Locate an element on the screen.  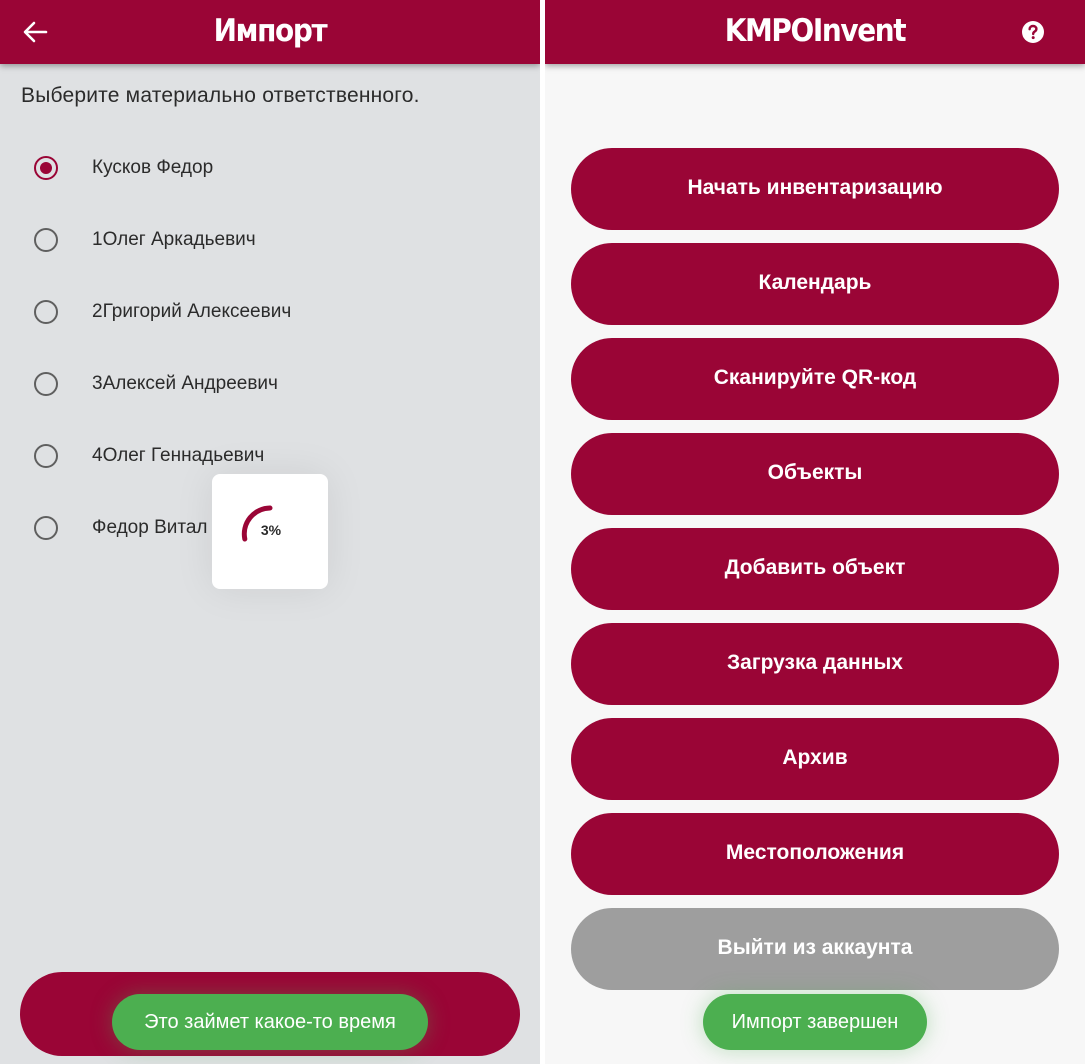
radio-option-0: Кусков Федор is located at coordinates (270, 168).